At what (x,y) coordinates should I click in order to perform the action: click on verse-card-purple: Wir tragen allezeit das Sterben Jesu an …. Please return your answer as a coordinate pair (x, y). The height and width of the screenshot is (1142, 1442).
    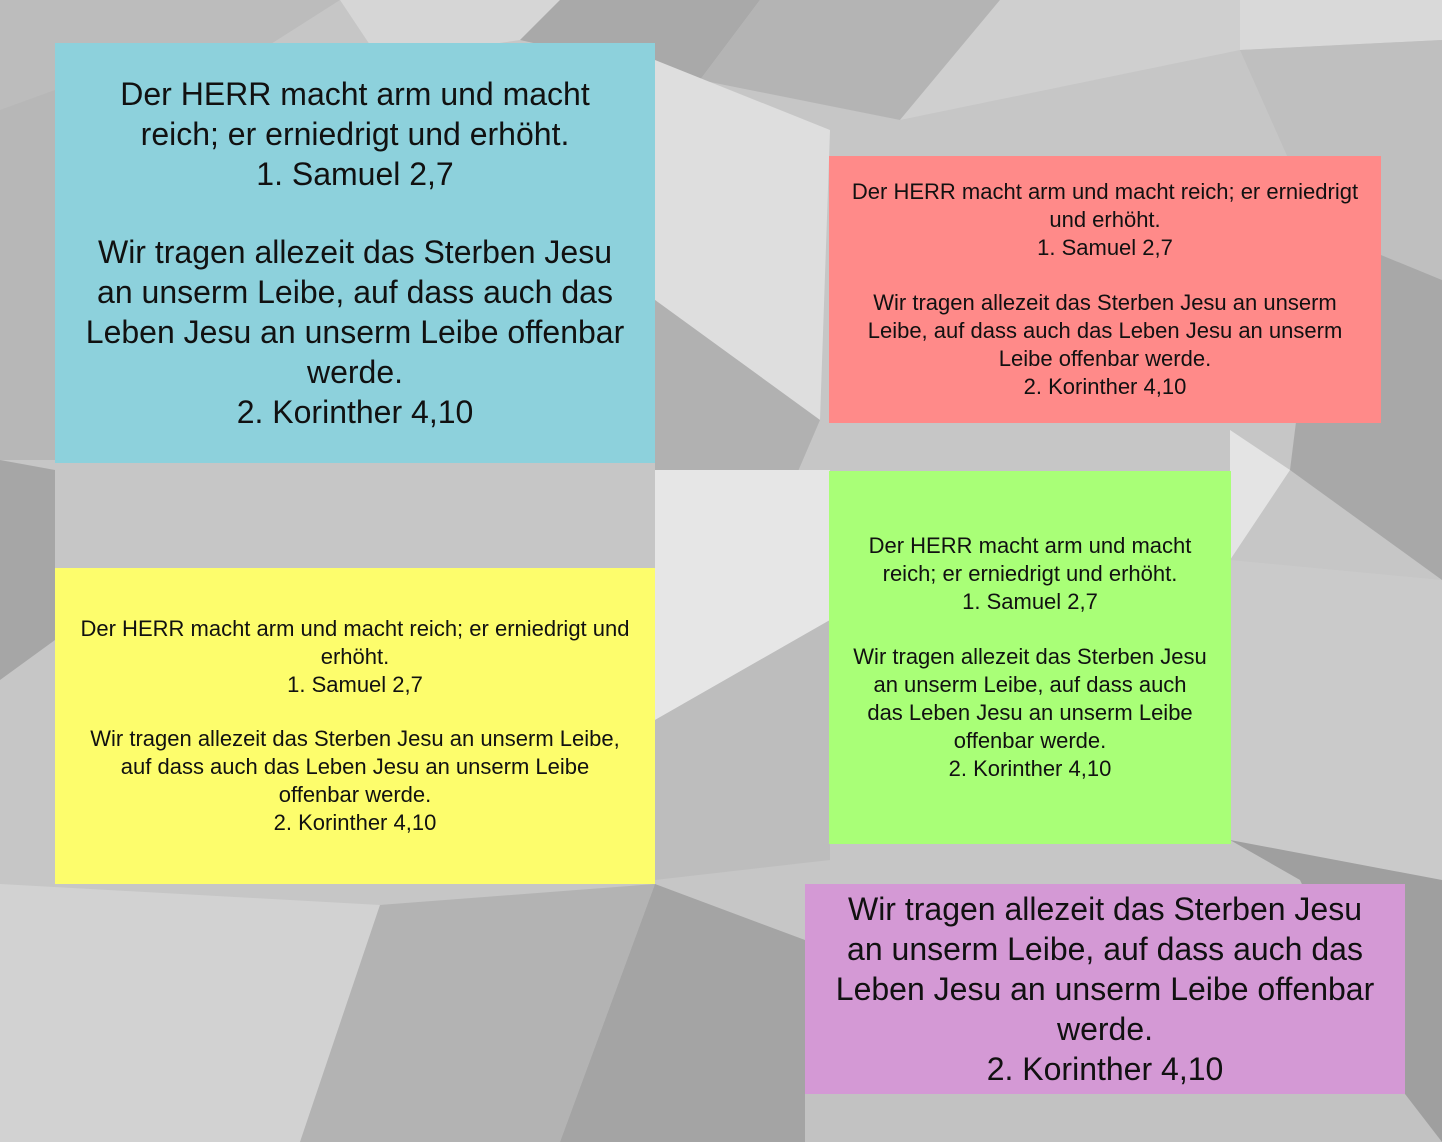
    Looking at the image, I should click on (1105, 989).